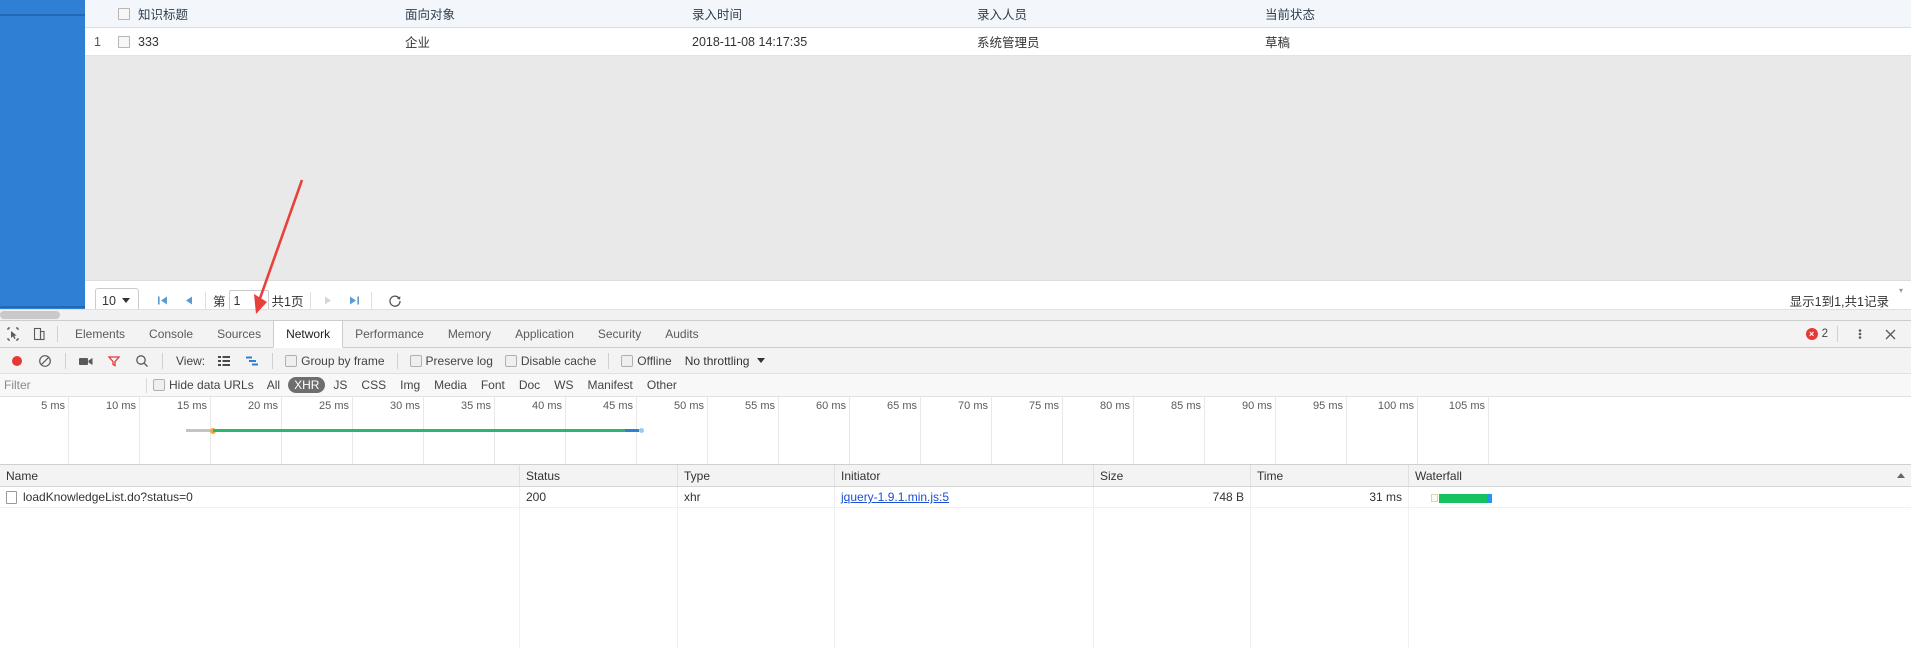  What do you see at coordinates (70, 385) in the screenshot?
I see `filter-input` at bounding box center [70, 385].